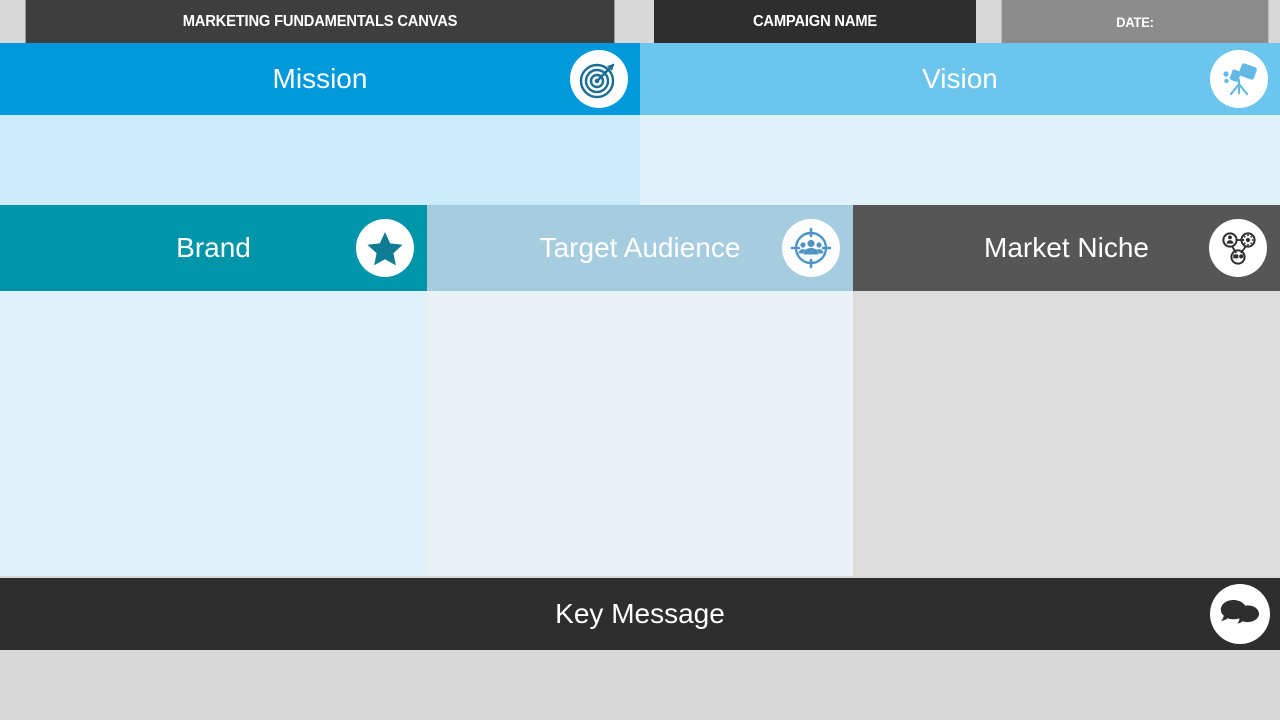  I want to click on mission-label: Mission, so click(320, 78).